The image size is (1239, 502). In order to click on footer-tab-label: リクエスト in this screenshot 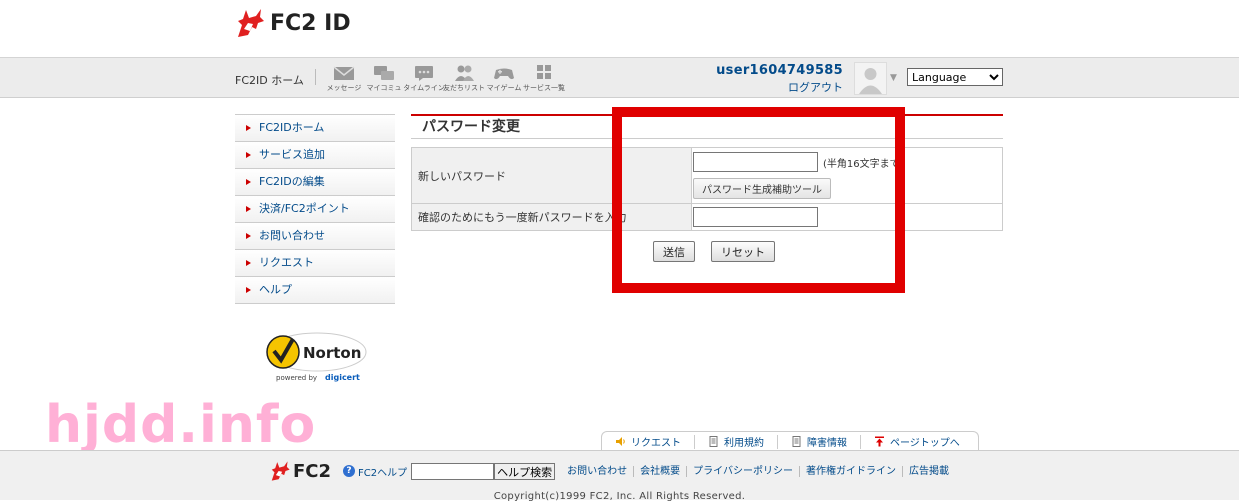, I will do `click(656, 443)`.